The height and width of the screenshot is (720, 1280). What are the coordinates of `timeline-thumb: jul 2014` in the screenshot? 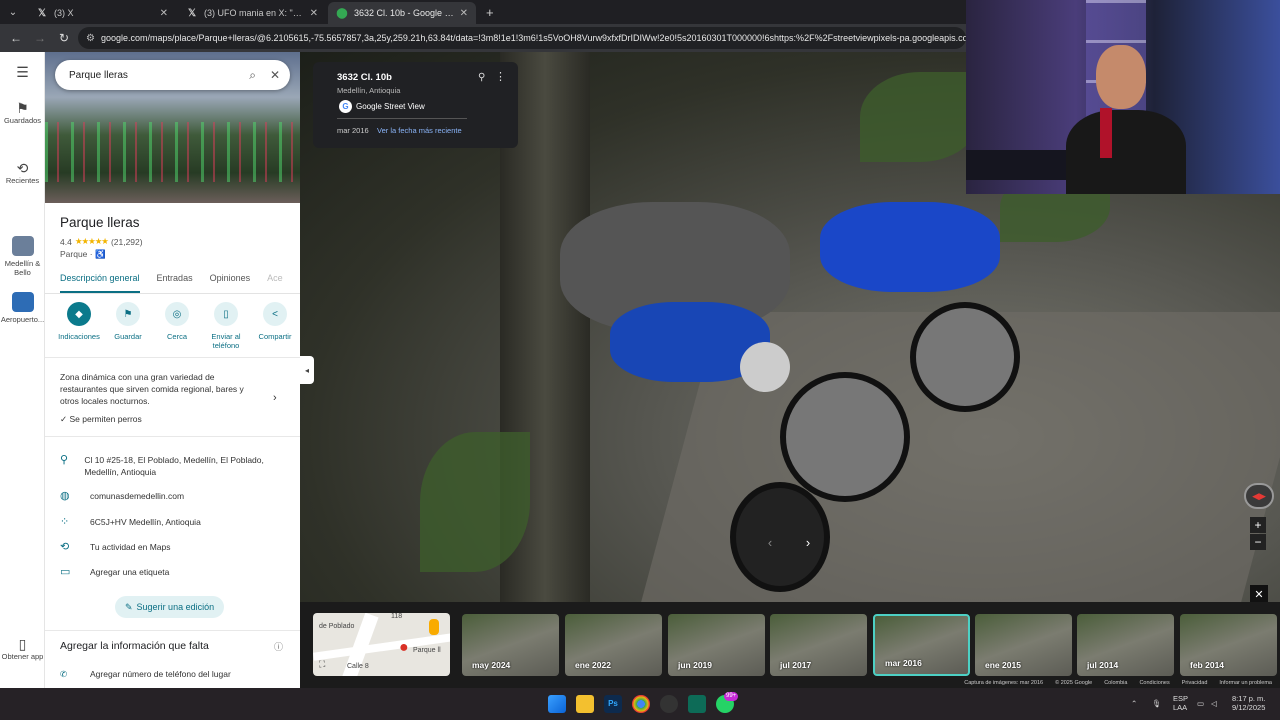 It's located at (1125, 645).